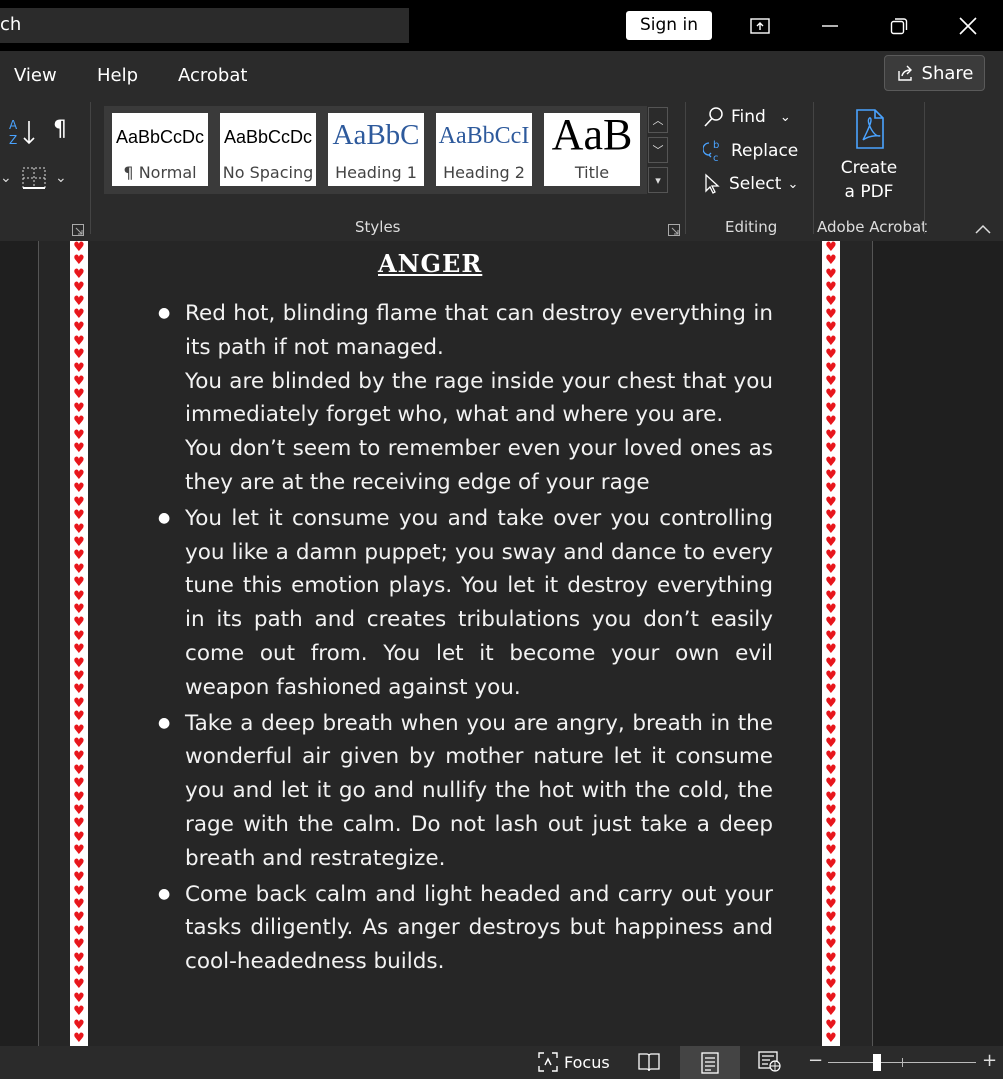 This screenshot has width=1003, height=1079. I want to click on ribbon-display-button, so click(760, 25).